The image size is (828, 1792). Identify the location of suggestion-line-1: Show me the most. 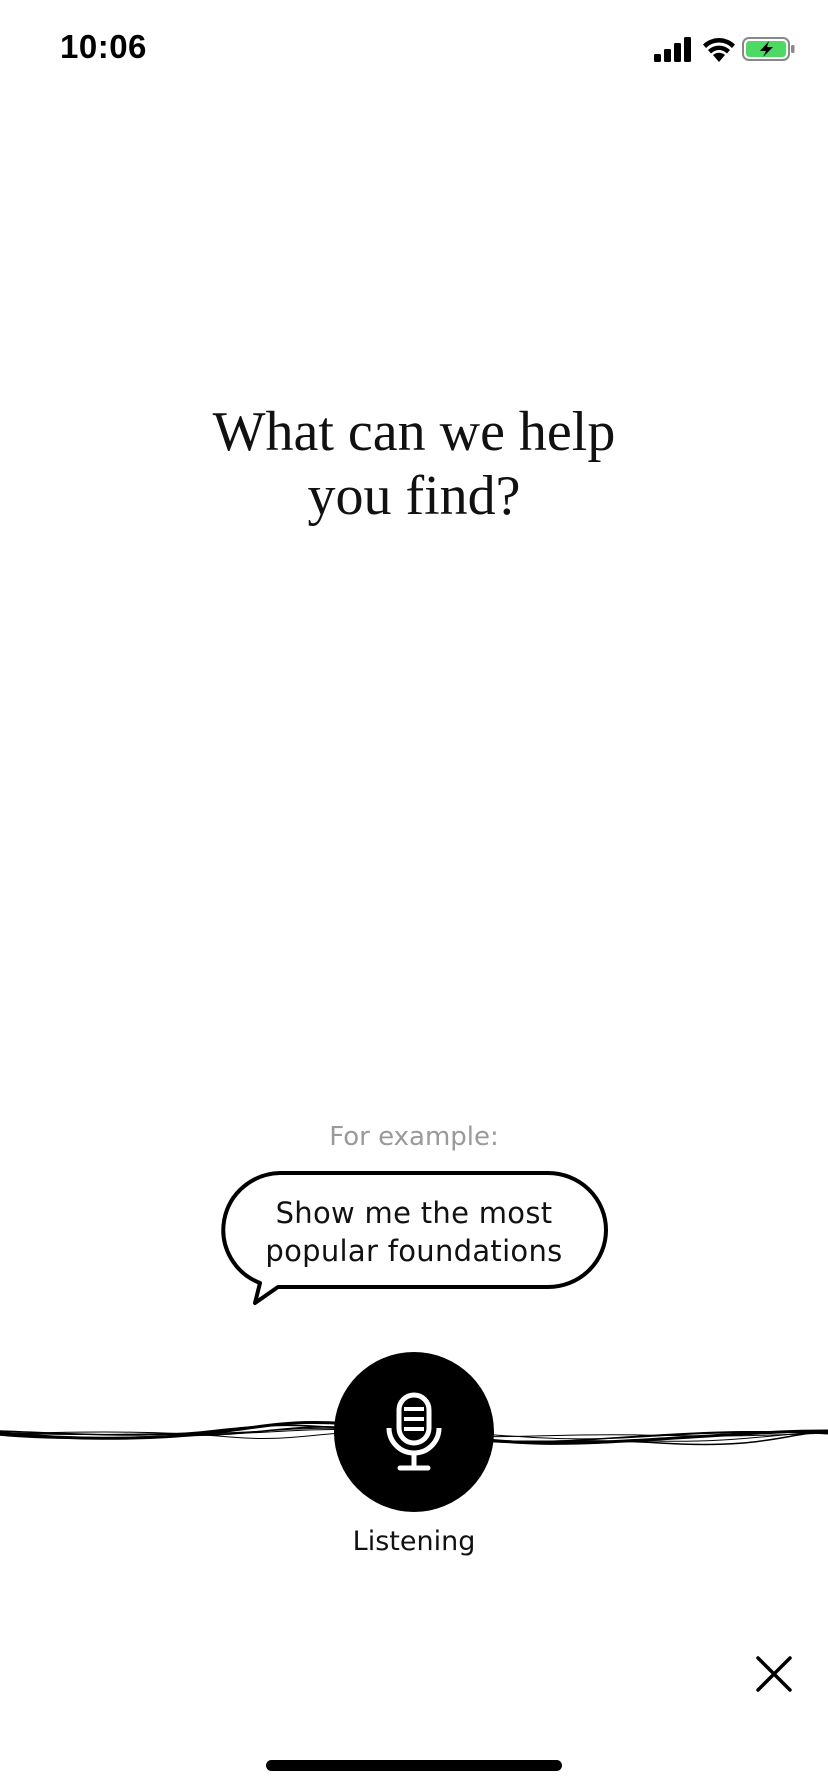
(414, 1213).